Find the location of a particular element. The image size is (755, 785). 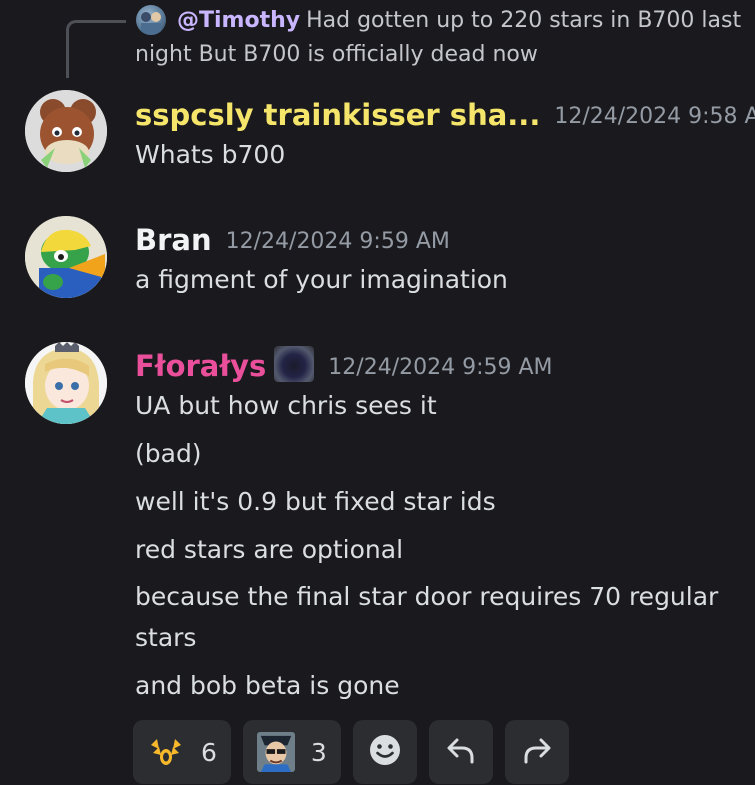

forward-arrow-icon is located at coordinates (537, 752).